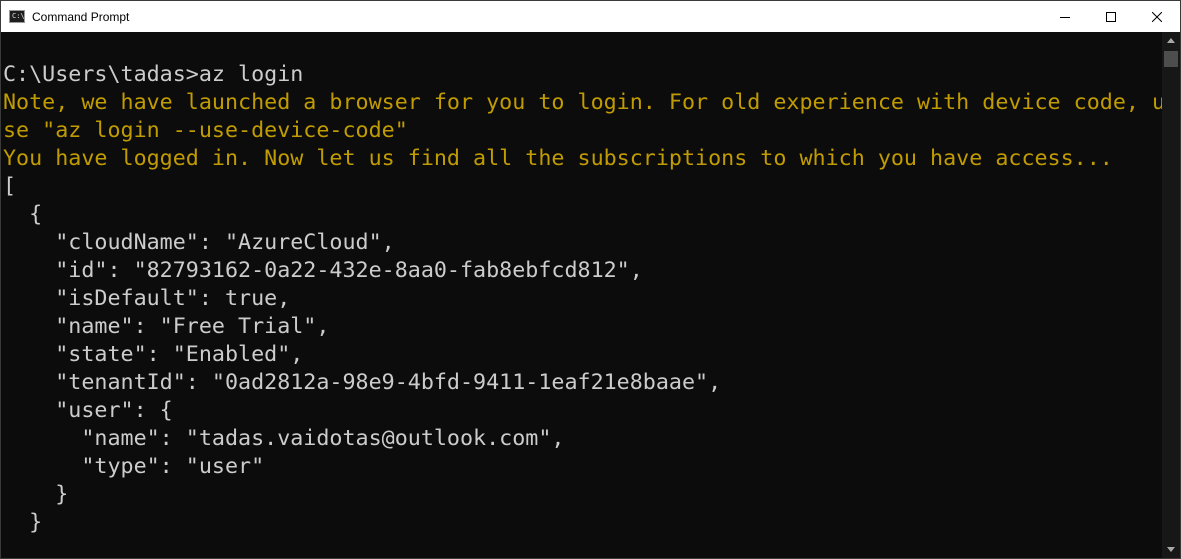 This screenshot has height=559, width=1181. What do you see at coordinates (88, 410) in the screenshot?
I see `terminal-line: "user": {` at bounding box center [88, 410].